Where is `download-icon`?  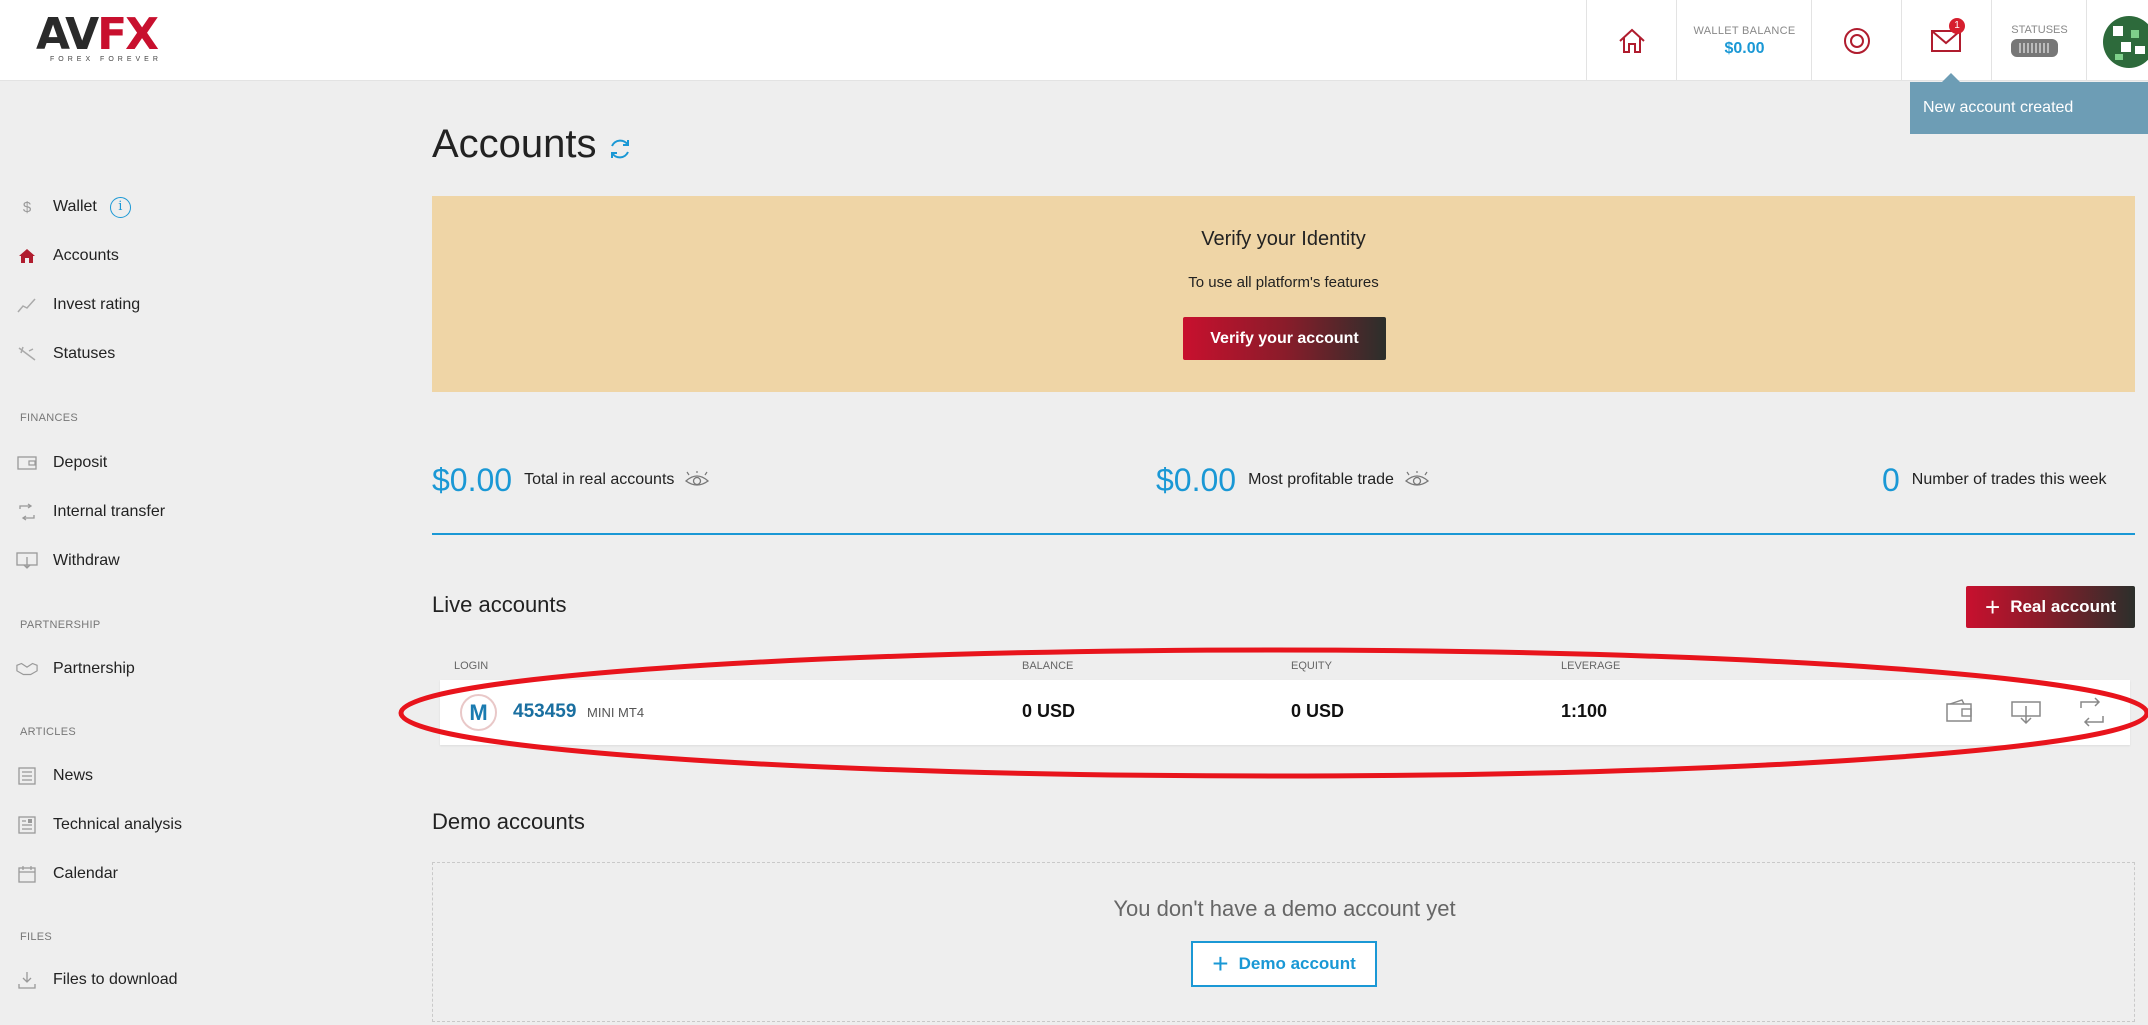
download-icon is located at coordinates (27, 980).